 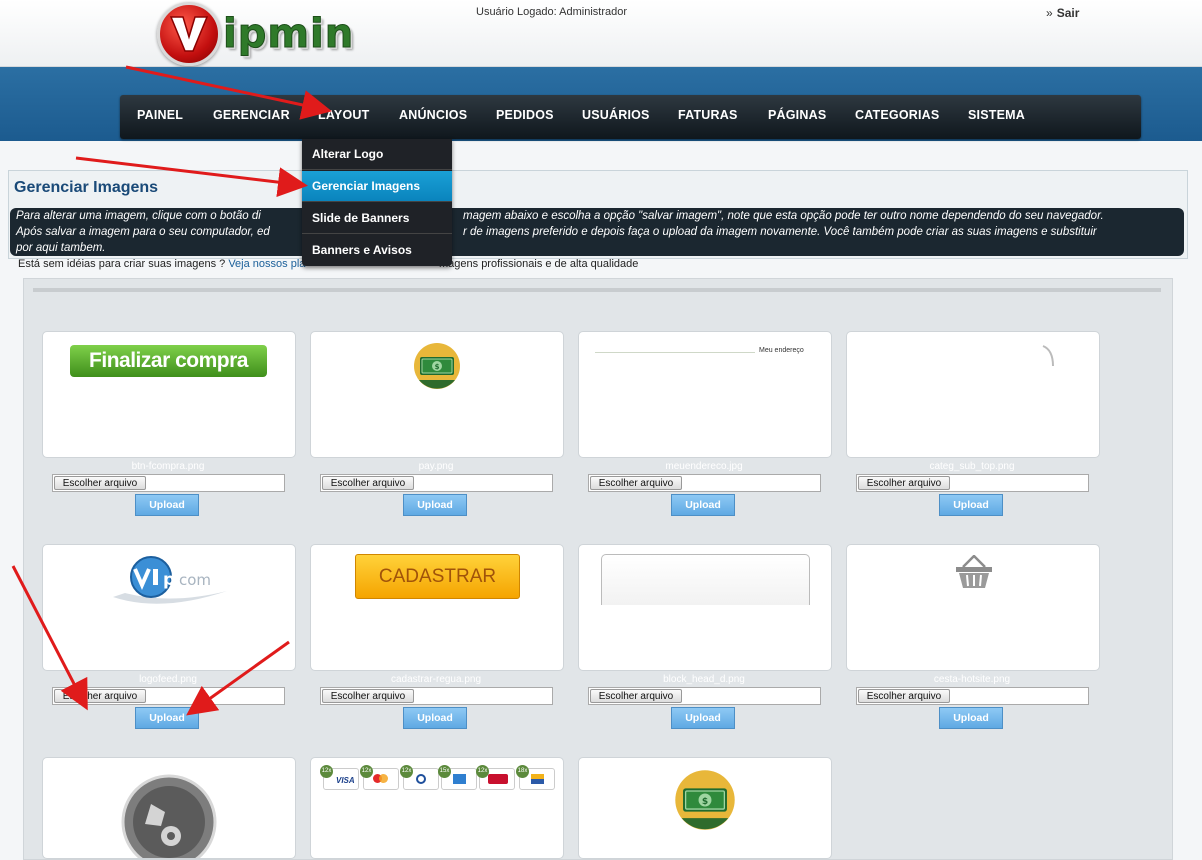 What do you see at coordinates (377, 186) in the screenshot?
I see `menu-item-gerenciar-imagens: Gerenciar Imagens` at bounding box center [377, 186].